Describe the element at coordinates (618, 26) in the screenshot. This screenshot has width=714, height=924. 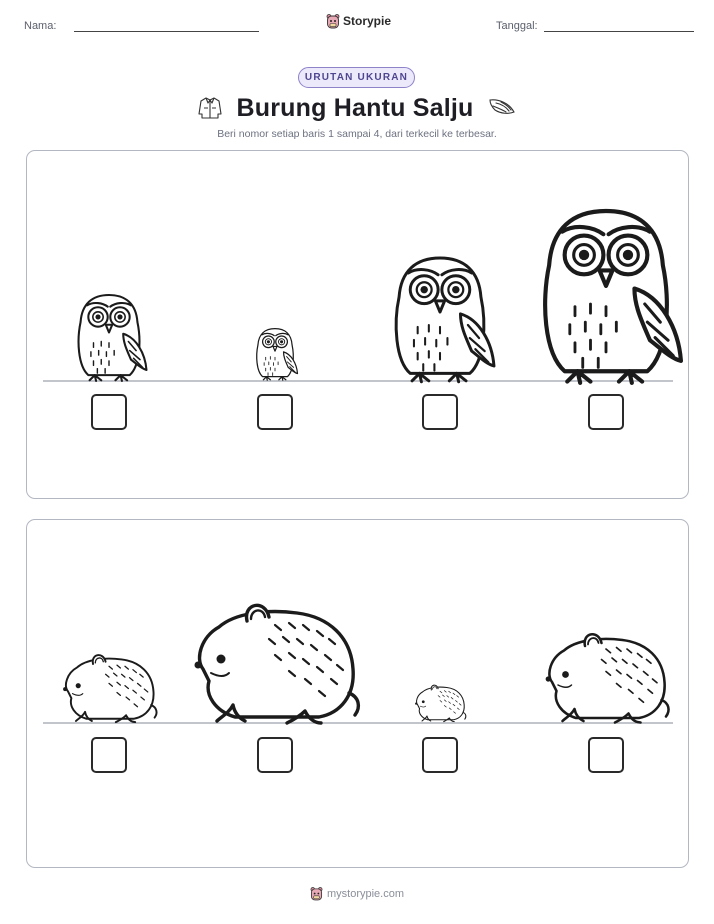
I see `date-input-line` at that location.